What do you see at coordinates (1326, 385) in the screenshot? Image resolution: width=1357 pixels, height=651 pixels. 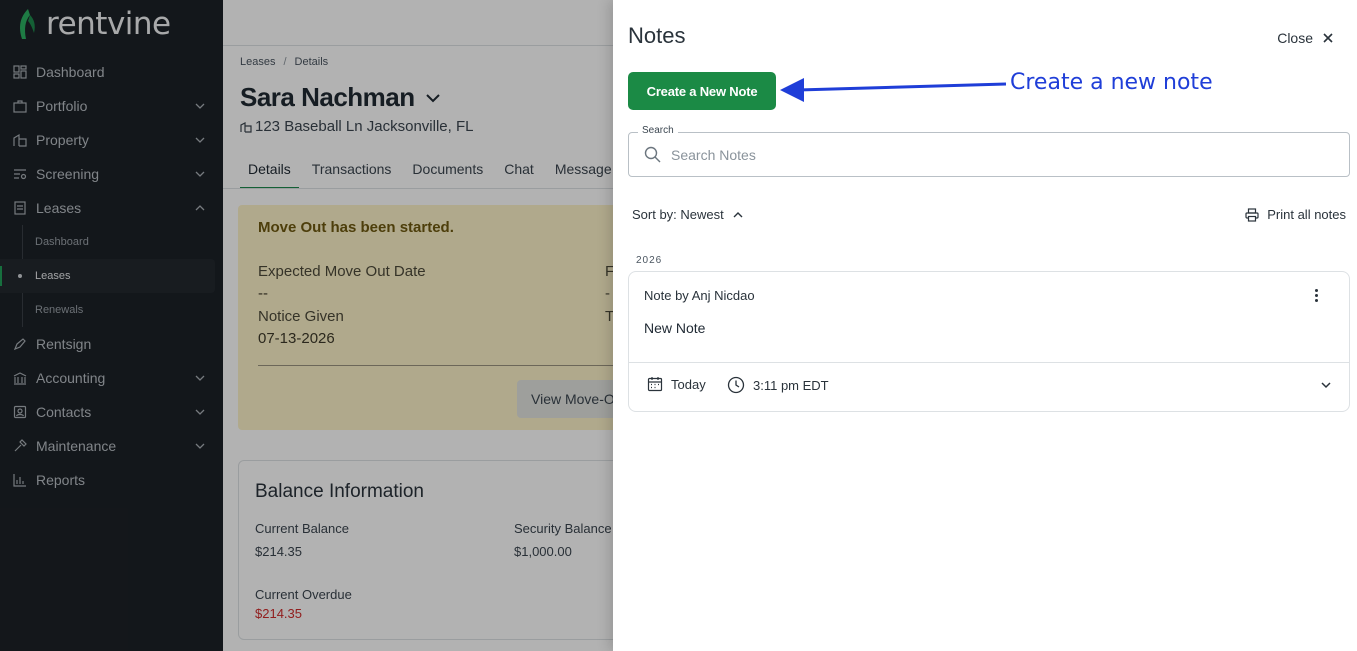 I see `chevron-down-icon` at bounding box center [1326, 385].